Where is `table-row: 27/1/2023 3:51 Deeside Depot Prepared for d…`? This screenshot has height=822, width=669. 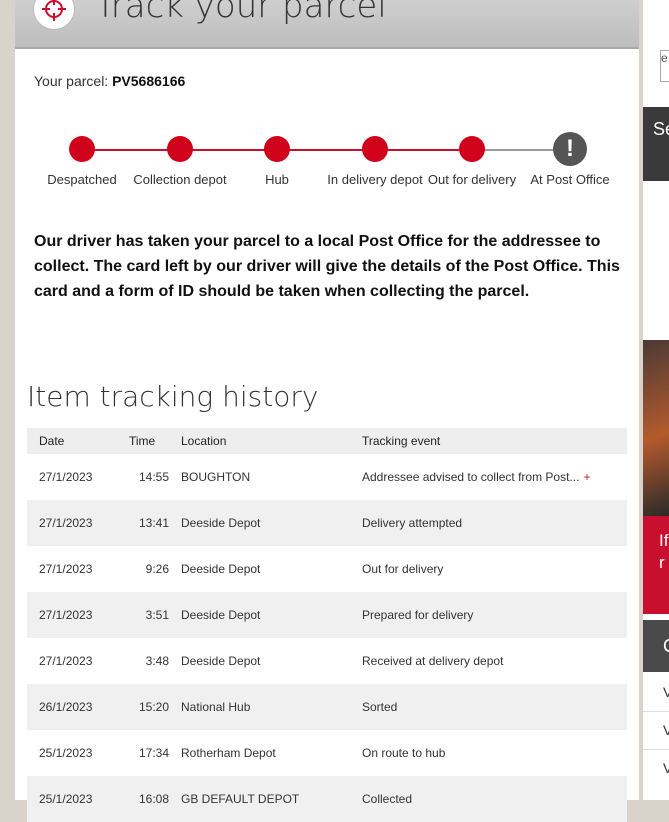 table-row: 27/1/2023 3:51 Deeside Depot Prepared for d… is located at coordinates (327, 615).